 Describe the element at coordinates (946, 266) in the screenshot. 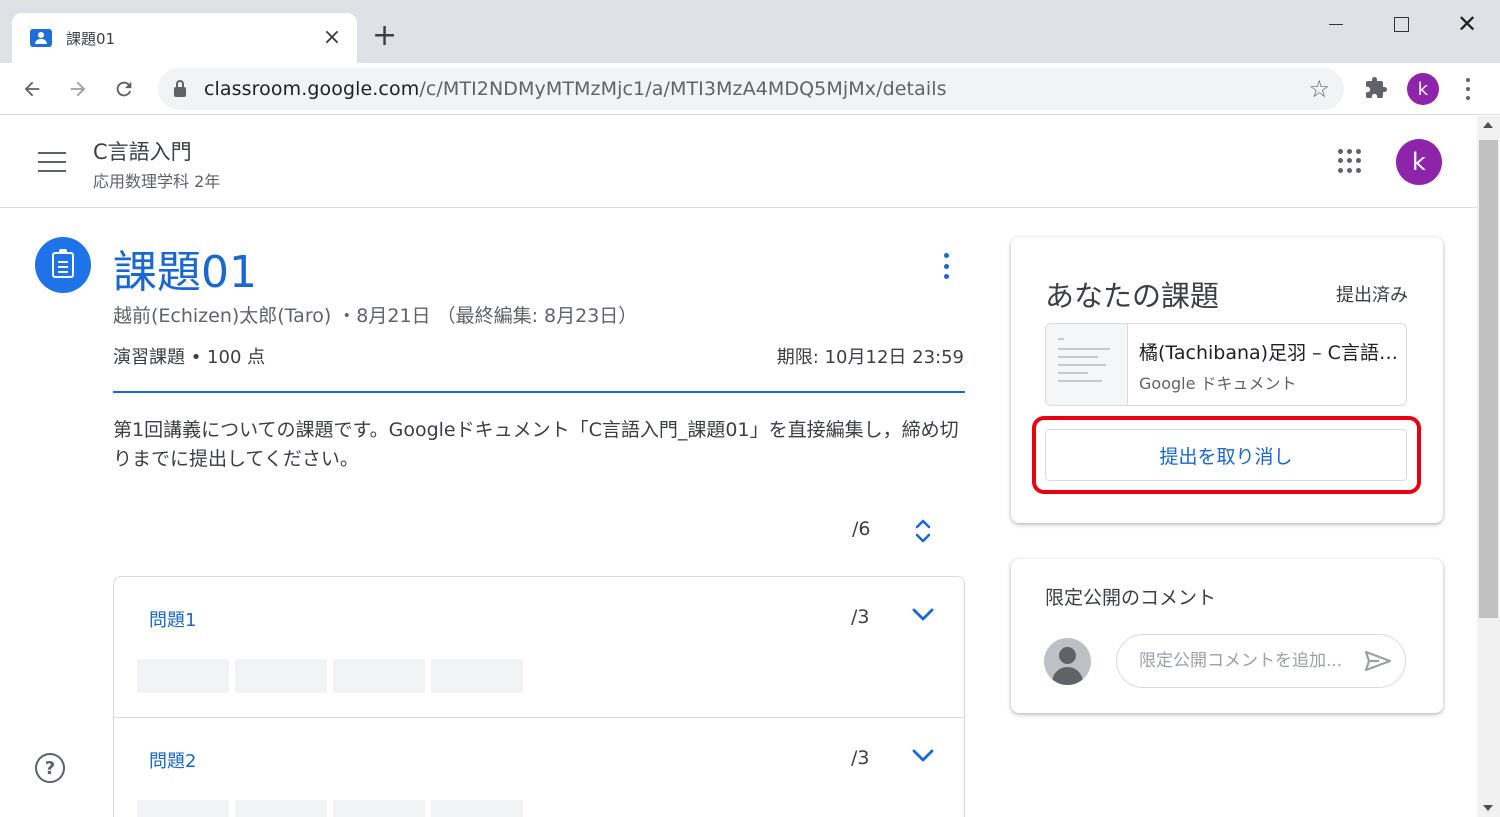

I see `more-options-icon` at that location.